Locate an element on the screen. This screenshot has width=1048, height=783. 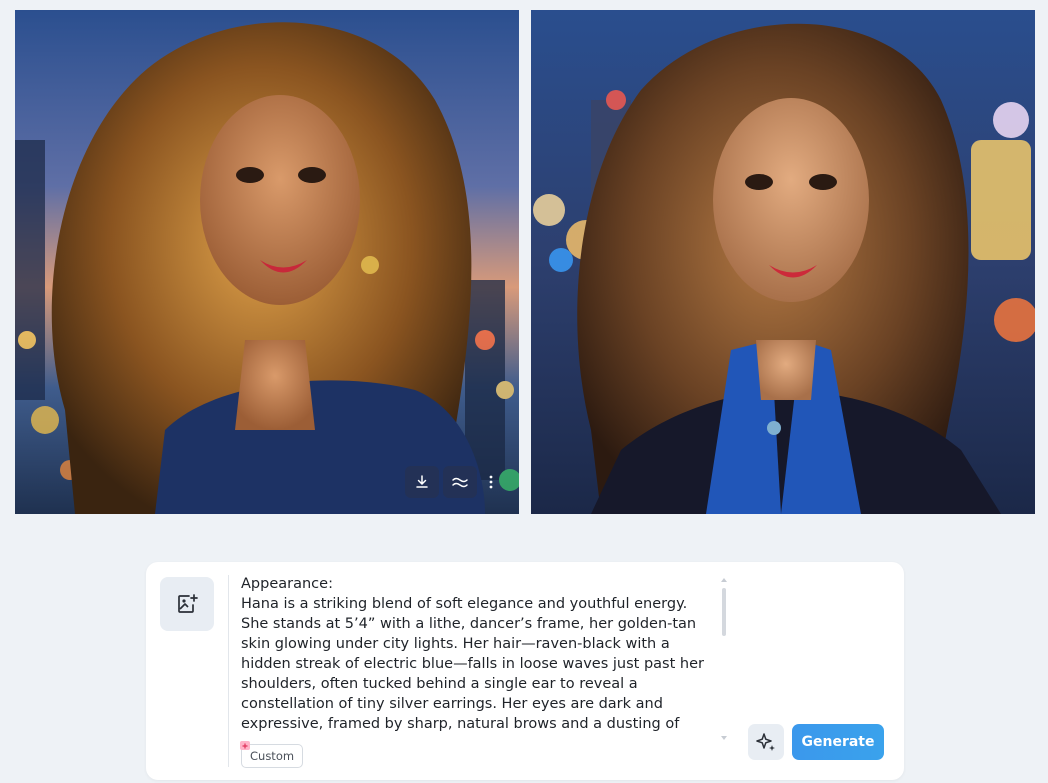
enhance-prompt-button is located at coordinates (766, 742).